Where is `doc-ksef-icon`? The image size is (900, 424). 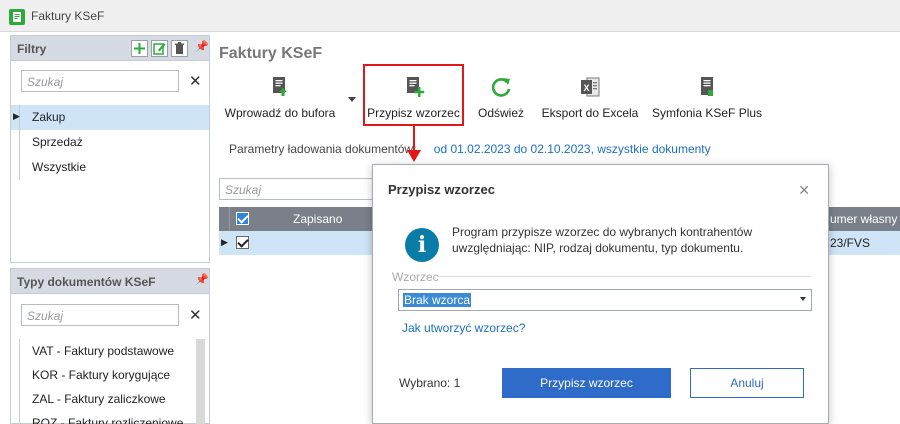
doc-ksef-icon is located at coordinates (707, 86).